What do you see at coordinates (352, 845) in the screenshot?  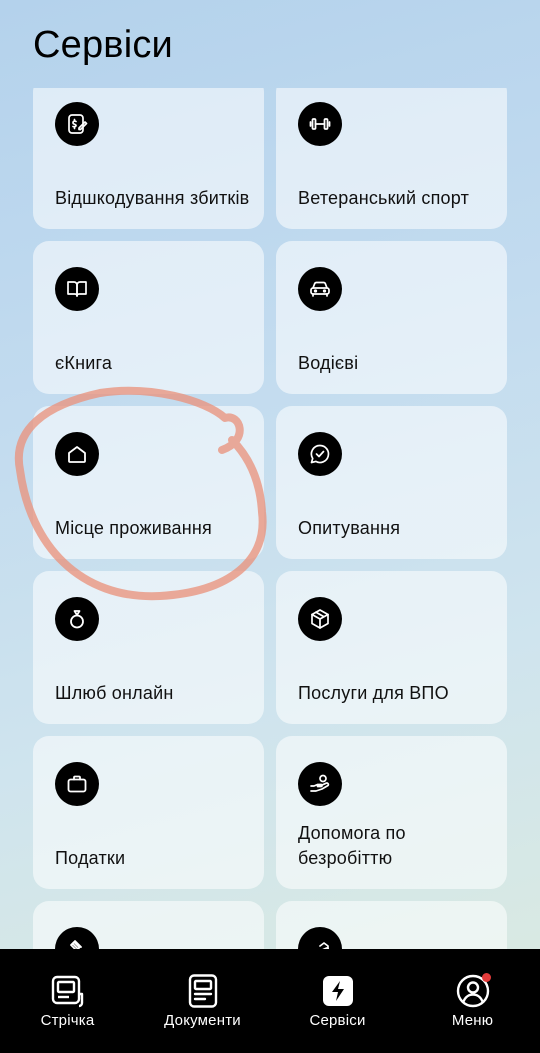 I see `service-label: Допомога по безробіттю` at bounding box center [352, 845].